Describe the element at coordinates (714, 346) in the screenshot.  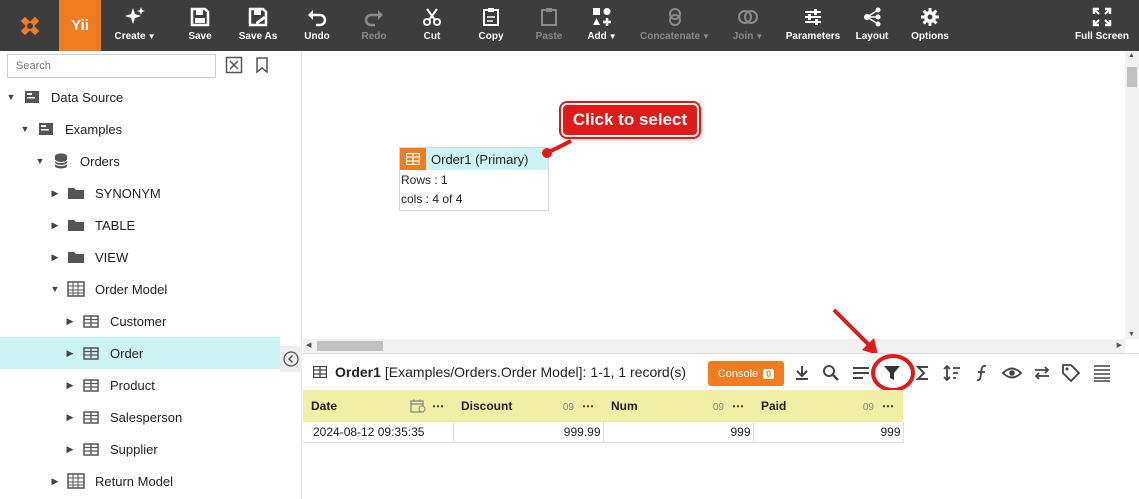
I see `horizontal-scrollbar: ◀ ▶` at that location.